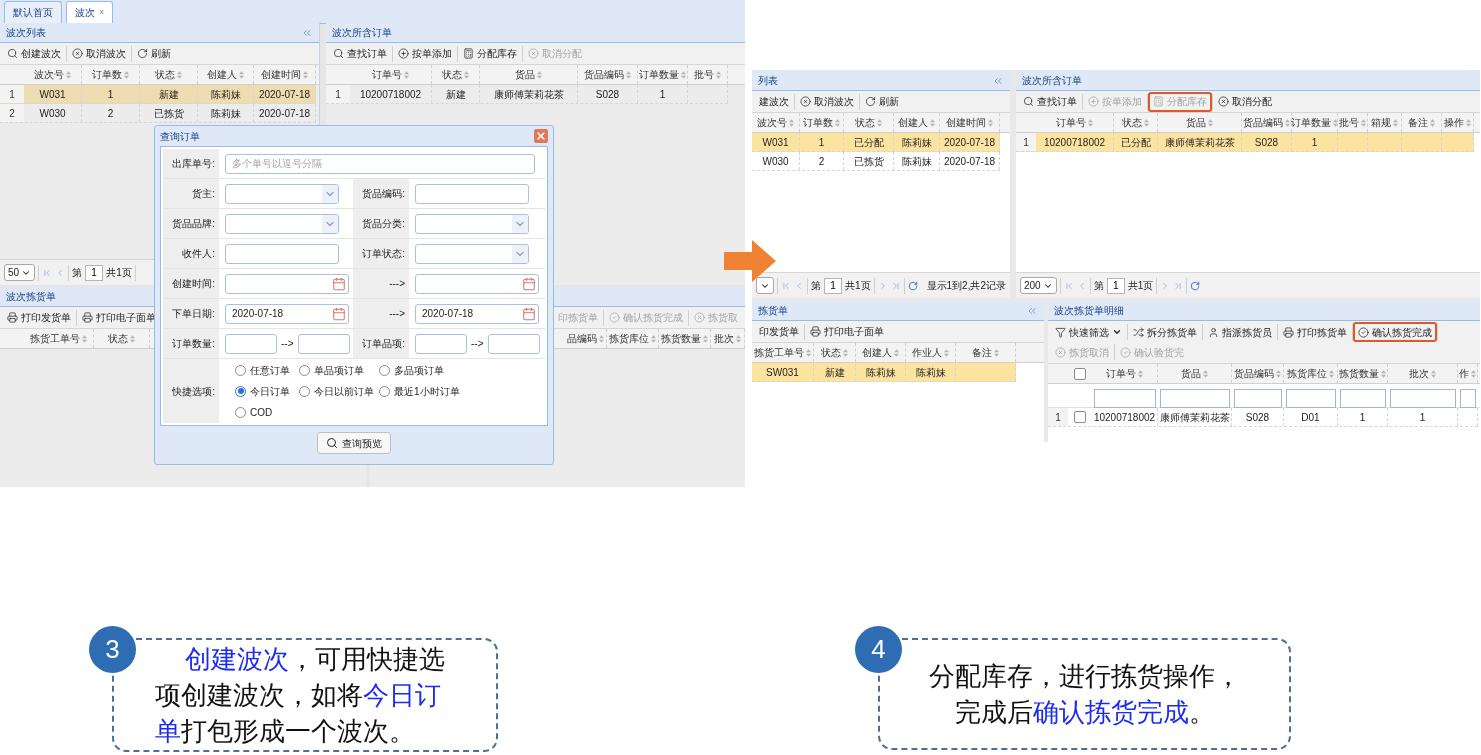 The width and height of the screenshot is (1481, 755). Describe the element at coordinates (931, 352) in the screenshot. I see `column-header: 作业人` at that location.